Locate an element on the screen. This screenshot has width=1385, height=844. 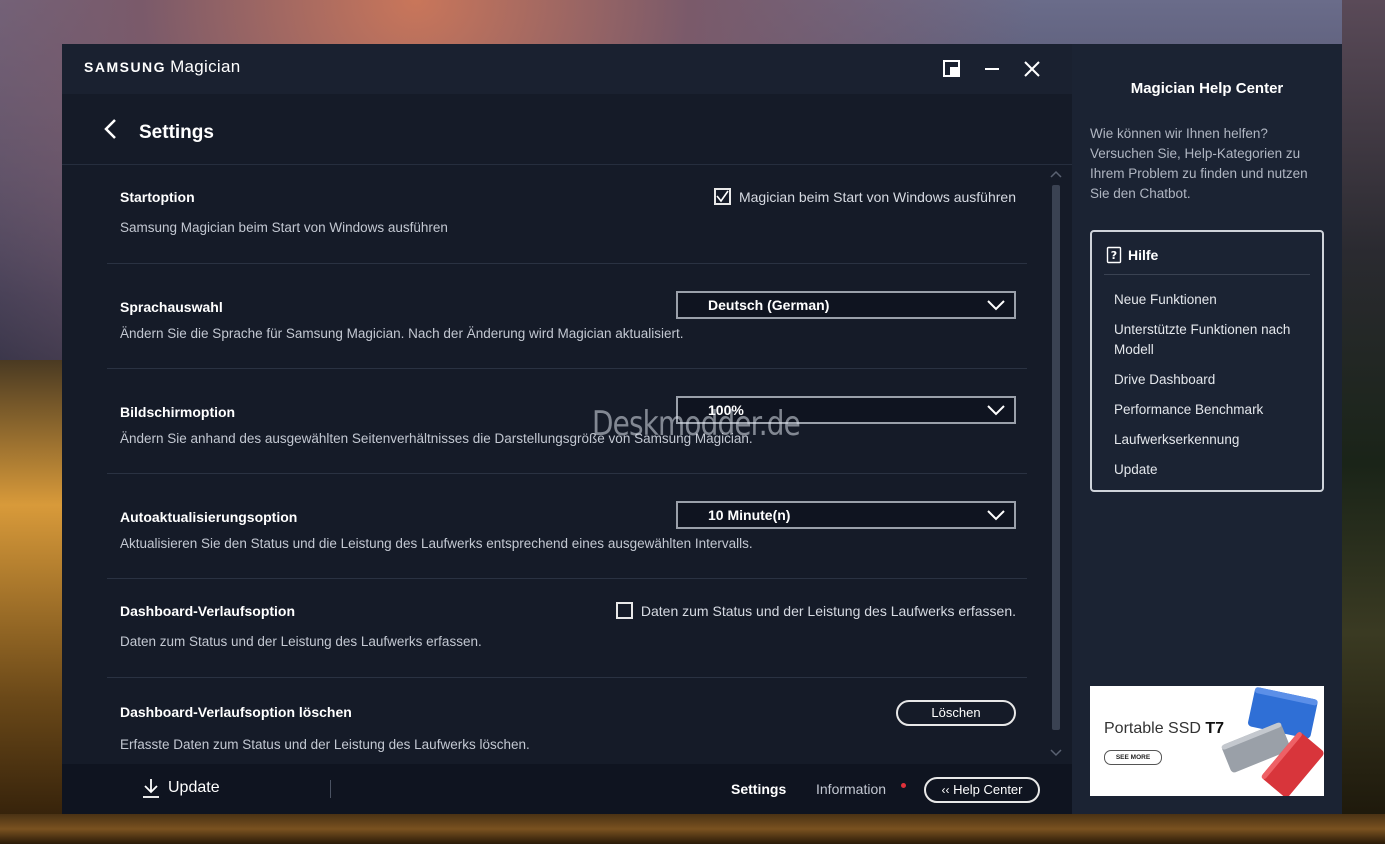
update-button: Update is located at coordinates (181, 788).